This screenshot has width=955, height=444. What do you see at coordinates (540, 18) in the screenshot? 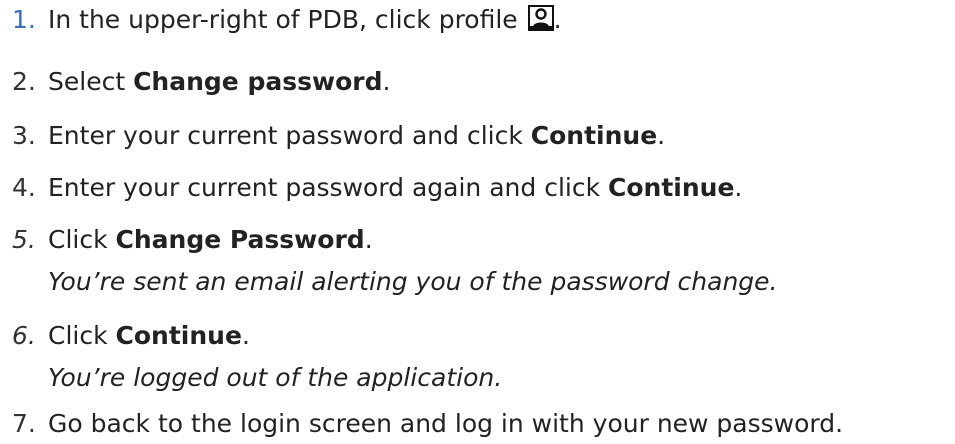
I see `profile-icon` at bounding box center [540, 18].